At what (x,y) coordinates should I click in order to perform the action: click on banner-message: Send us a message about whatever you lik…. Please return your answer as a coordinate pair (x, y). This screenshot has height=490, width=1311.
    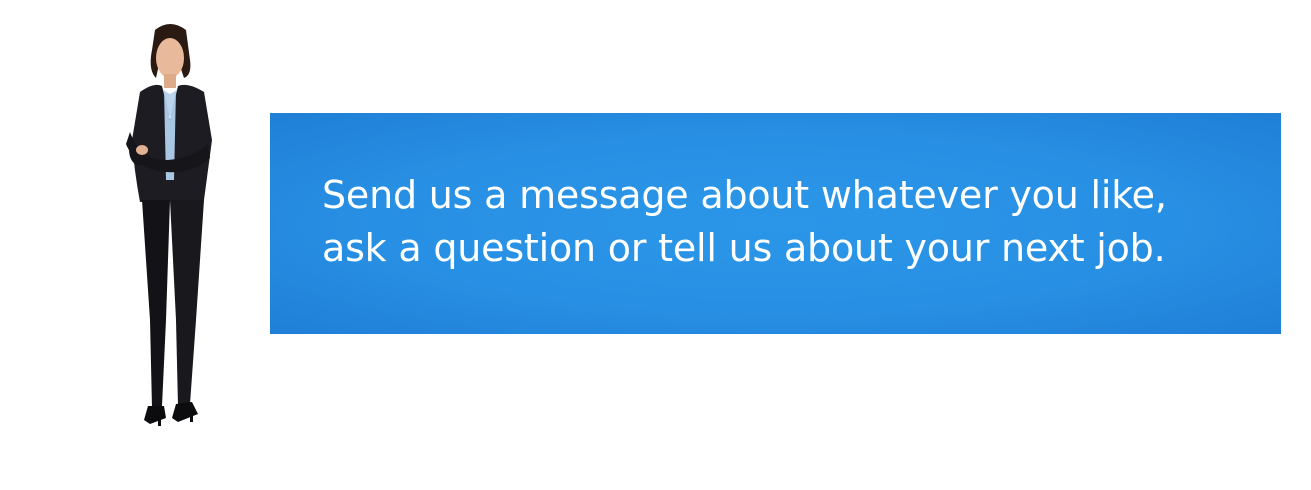
    Looking at the image, I should click on (744, 221).